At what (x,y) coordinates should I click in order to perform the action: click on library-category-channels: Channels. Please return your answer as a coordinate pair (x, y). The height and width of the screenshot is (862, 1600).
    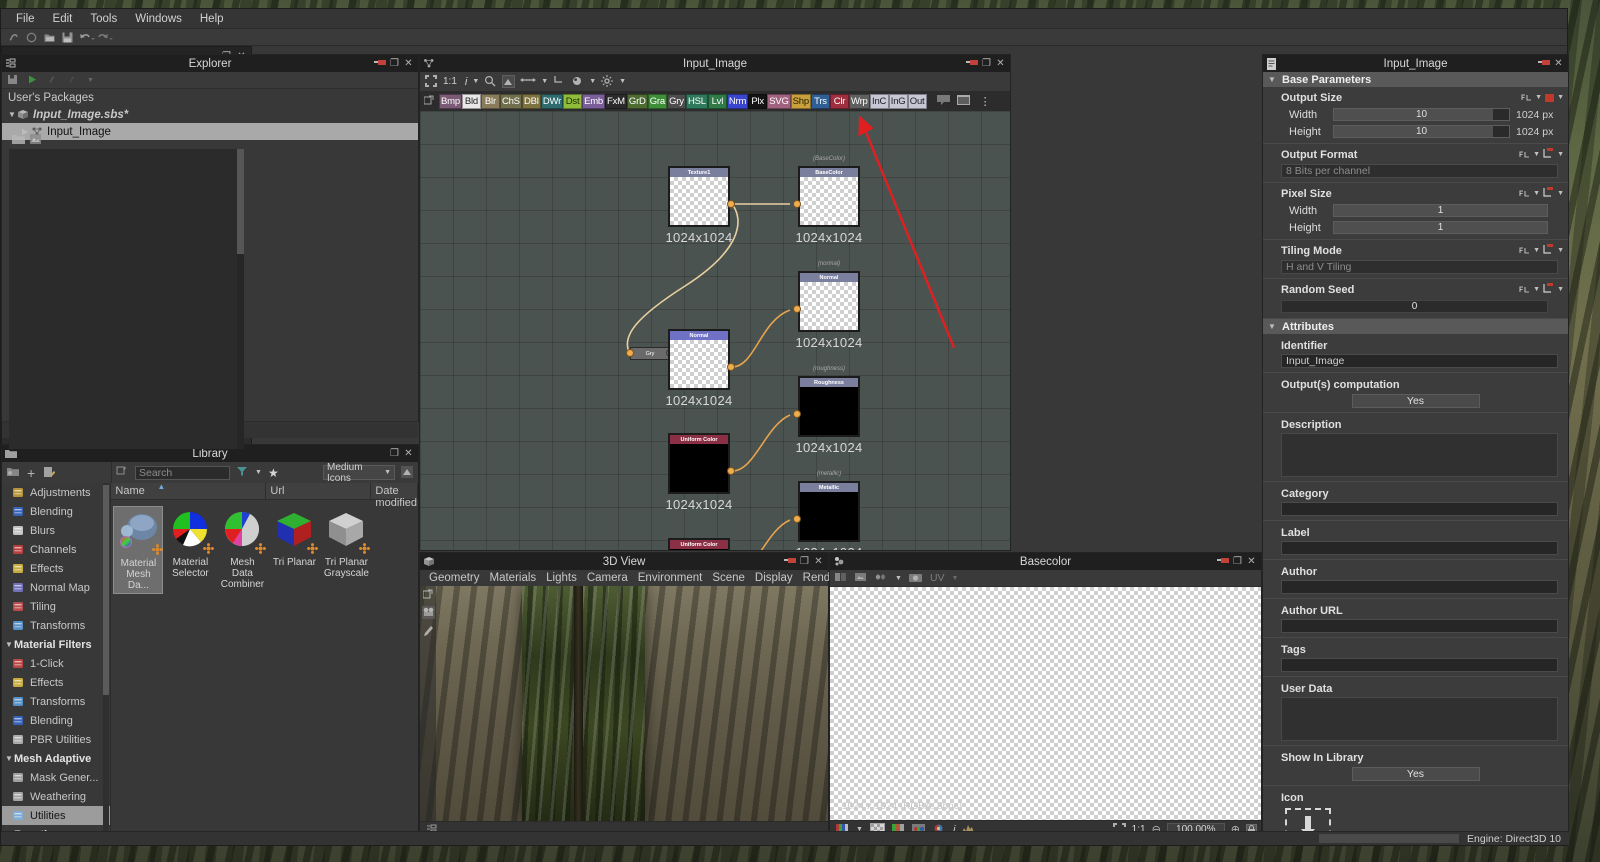
    Looking at the image, I should click on (56, 549).